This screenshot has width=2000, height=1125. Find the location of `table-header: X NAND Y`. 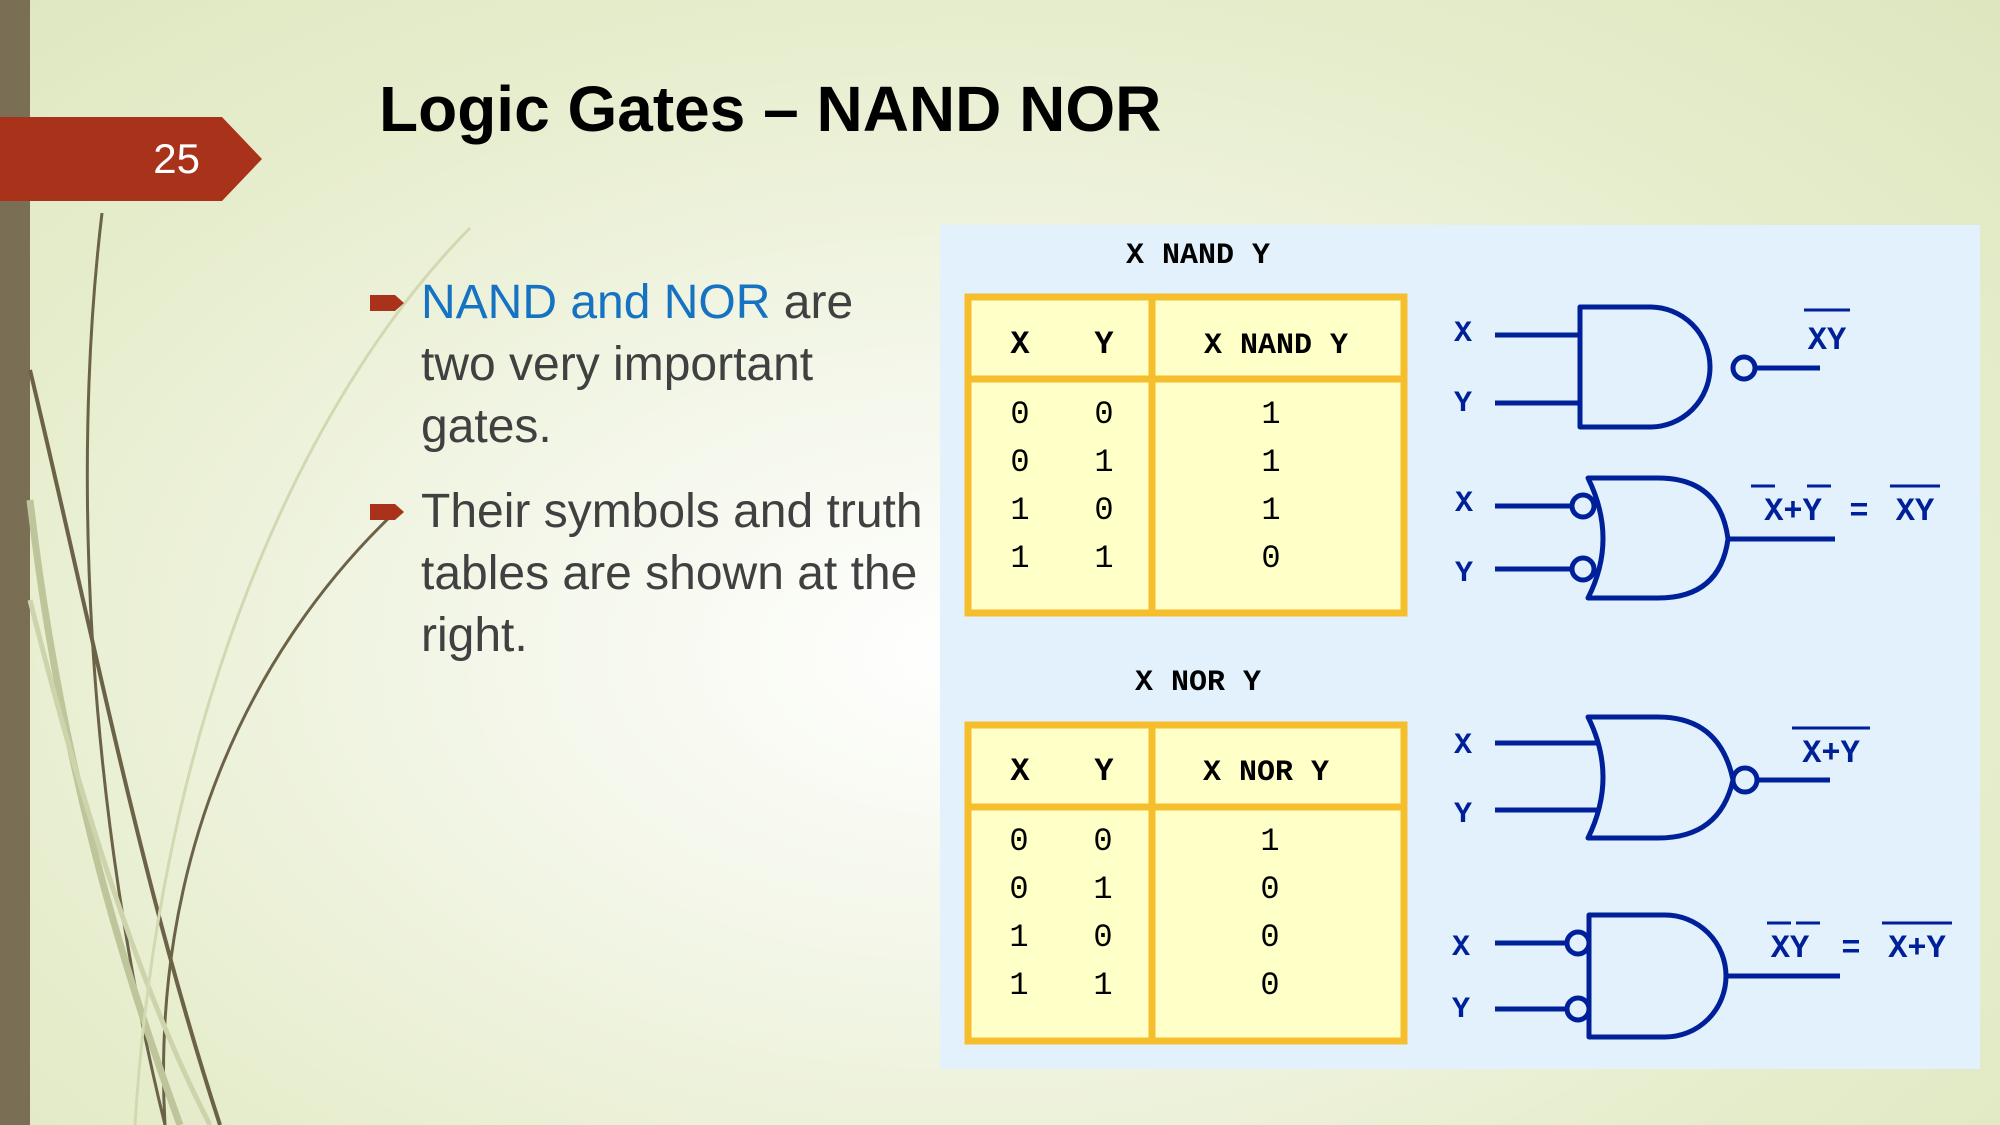

table-header: X NAND Y is located at coordinates (1276, 346).